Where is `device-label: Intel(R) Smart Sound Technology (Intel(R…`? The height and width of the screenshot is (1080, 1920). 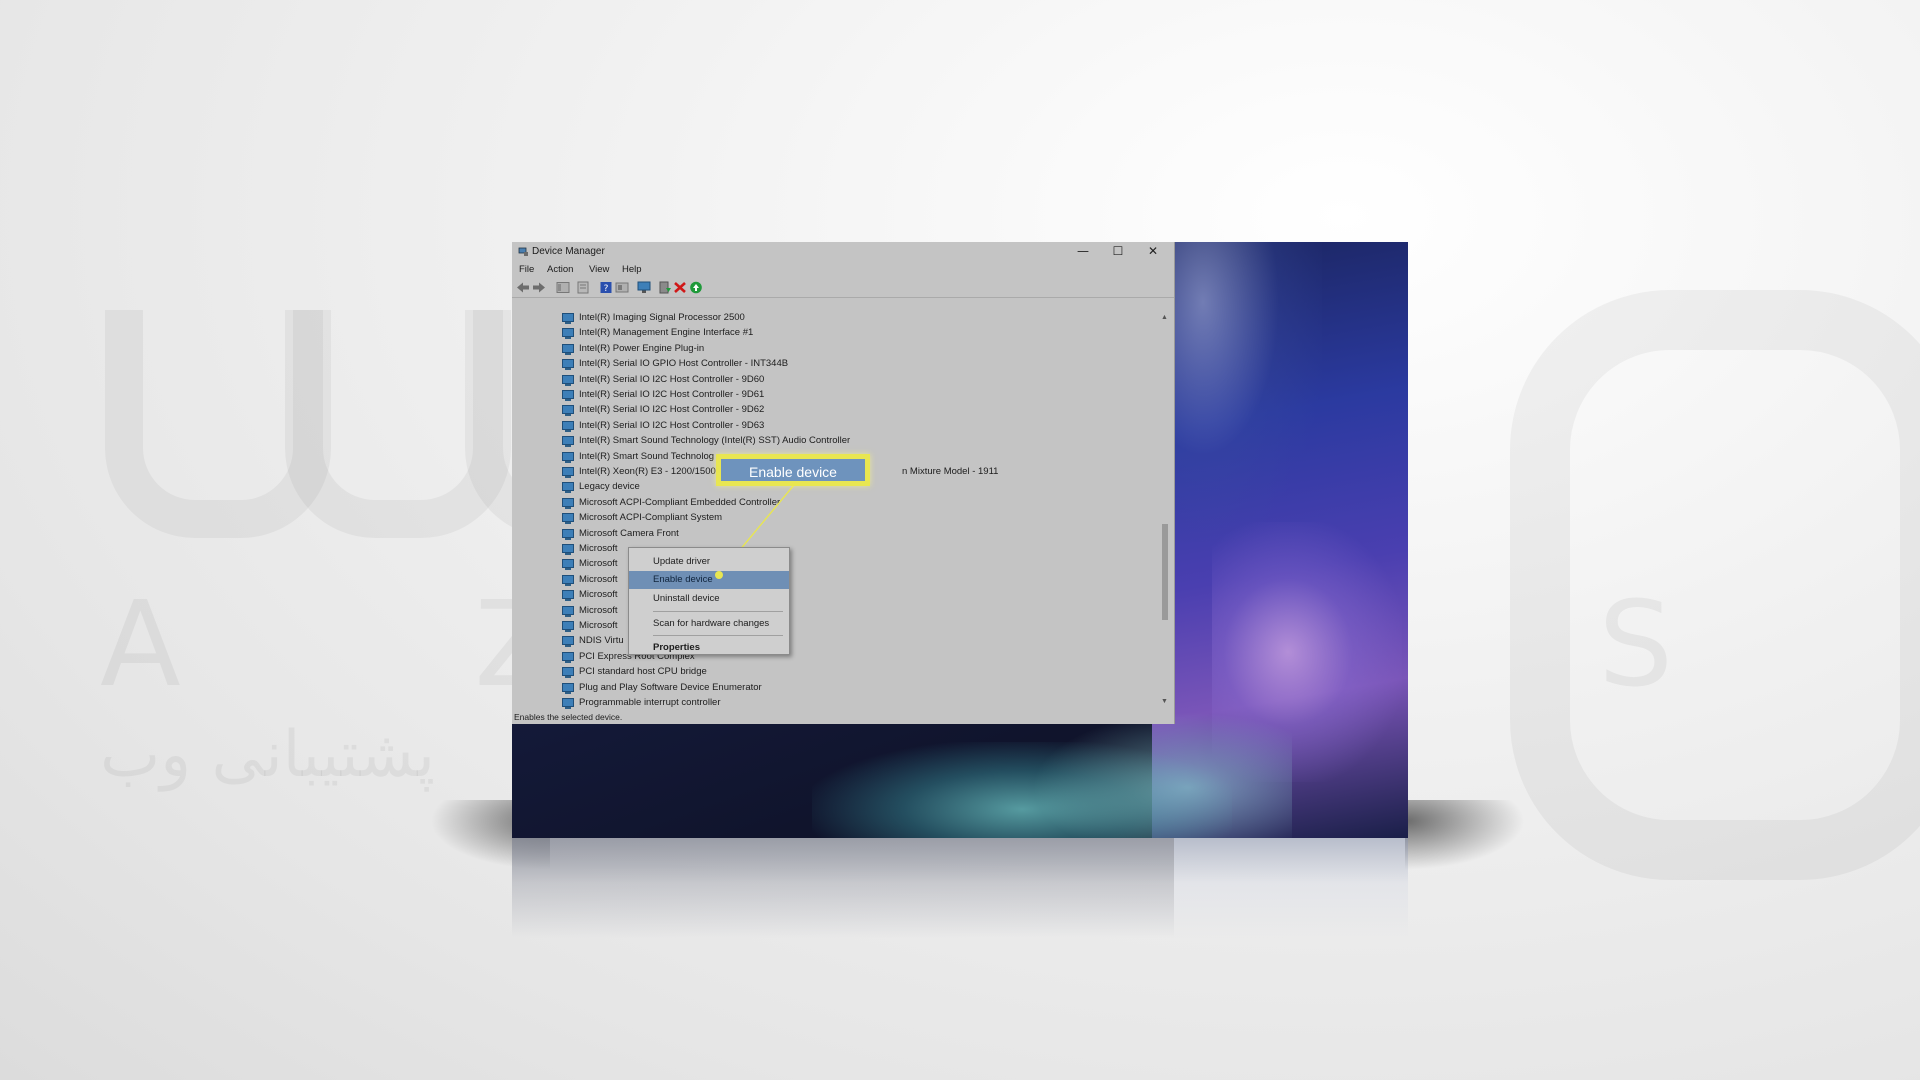
device-label: Intel(R) Smart Sound Technology (Intel(R… is located at coordinates (715, 441).